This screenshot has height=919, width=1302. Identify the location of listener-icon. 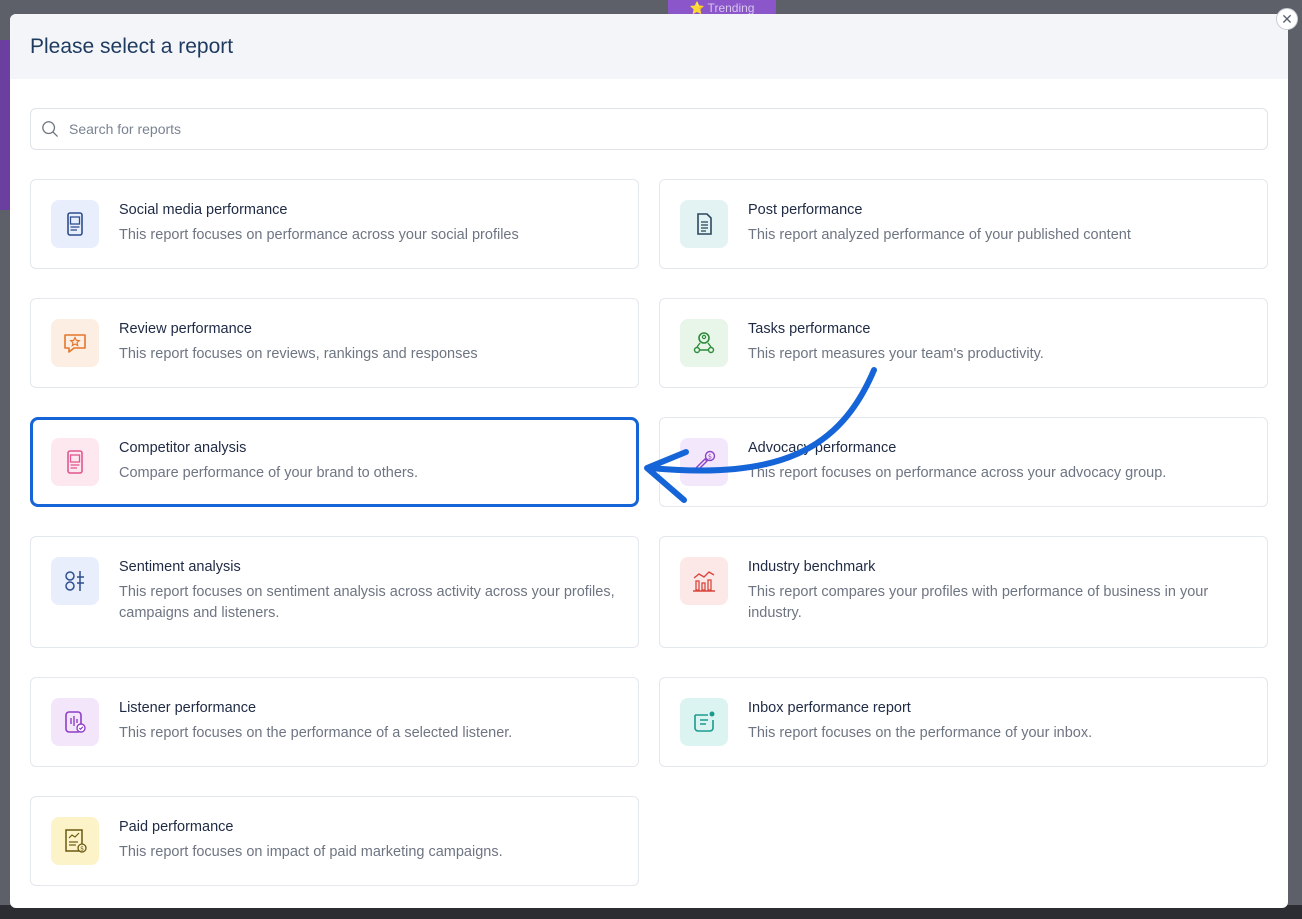
(75, 722).